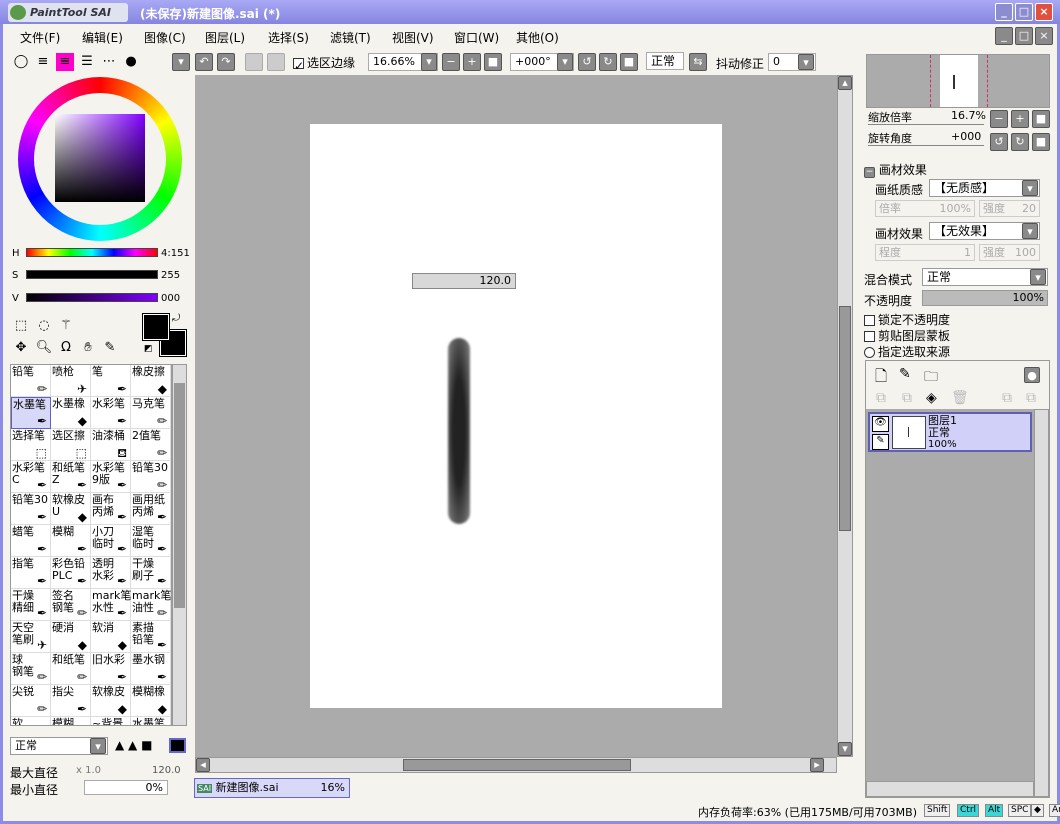 This screenshot has width=1060, height=824. What do you see at coordinates (476, 37) in the screenshot?
I see `menu-window: 窗口(W)` at bounding box center [476, 37].